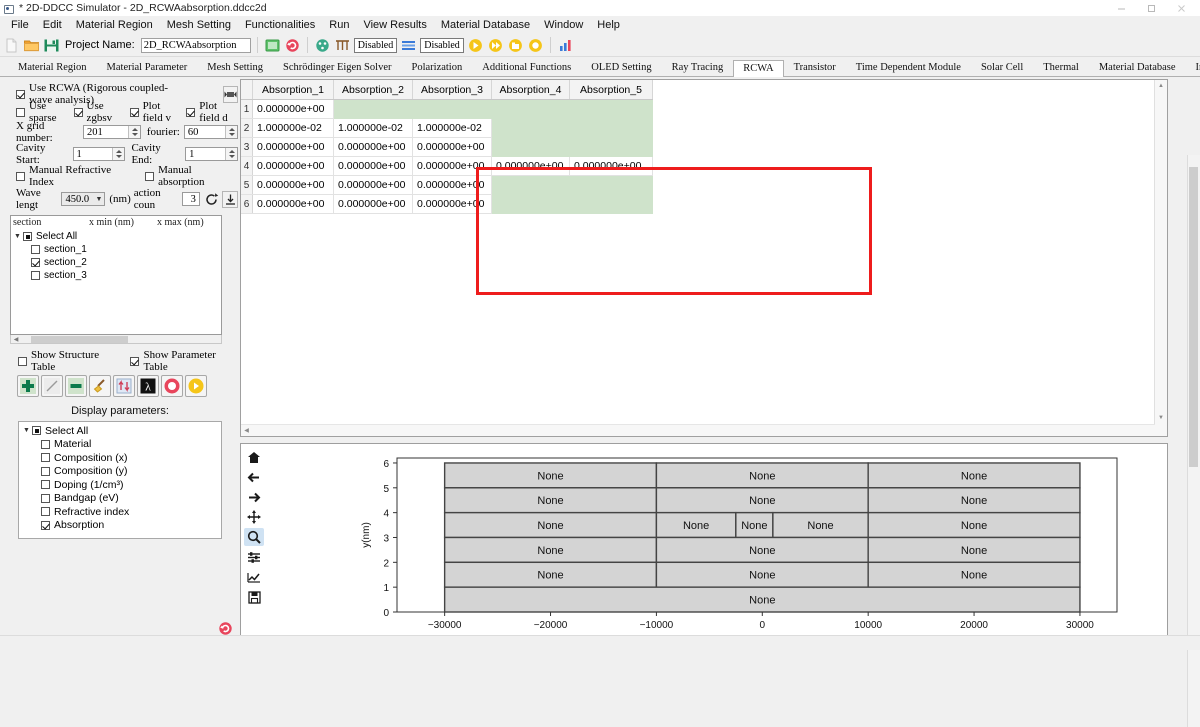 This screenshot has width=1200, height=727. I want to click on display-param-refractive-index: Refractive index, so click(120, 512).